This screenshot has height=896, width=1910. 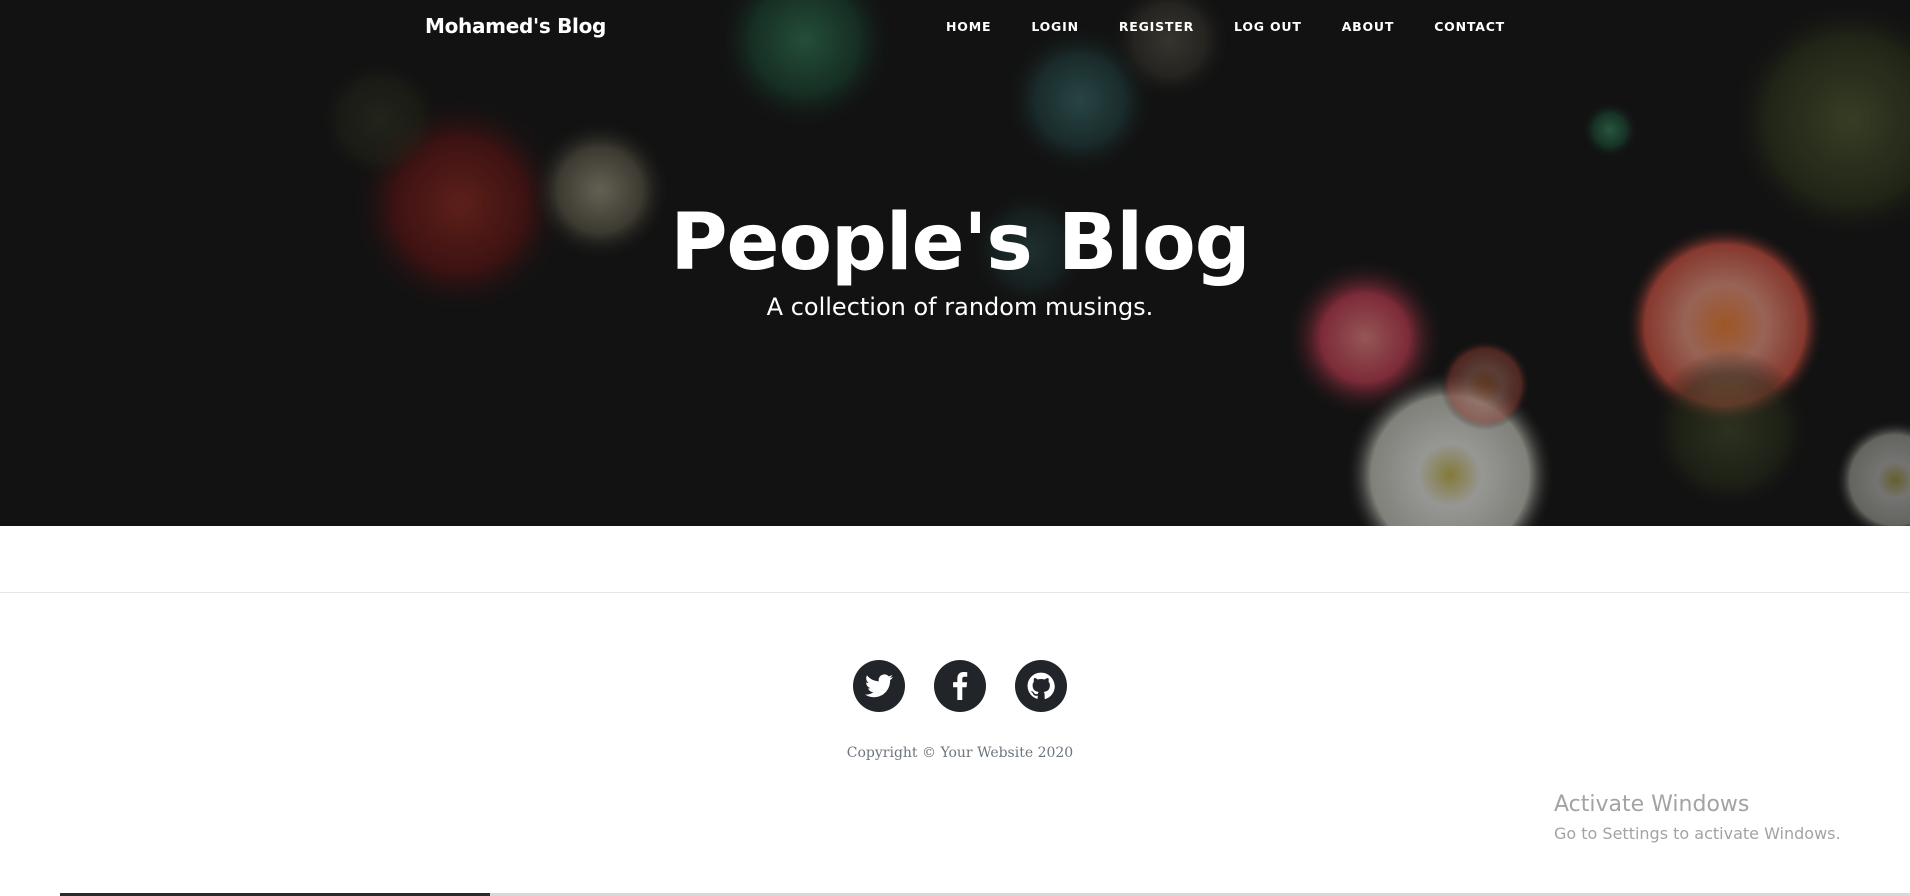 I want to click on twitter-icon, so click(x=879, y=686).